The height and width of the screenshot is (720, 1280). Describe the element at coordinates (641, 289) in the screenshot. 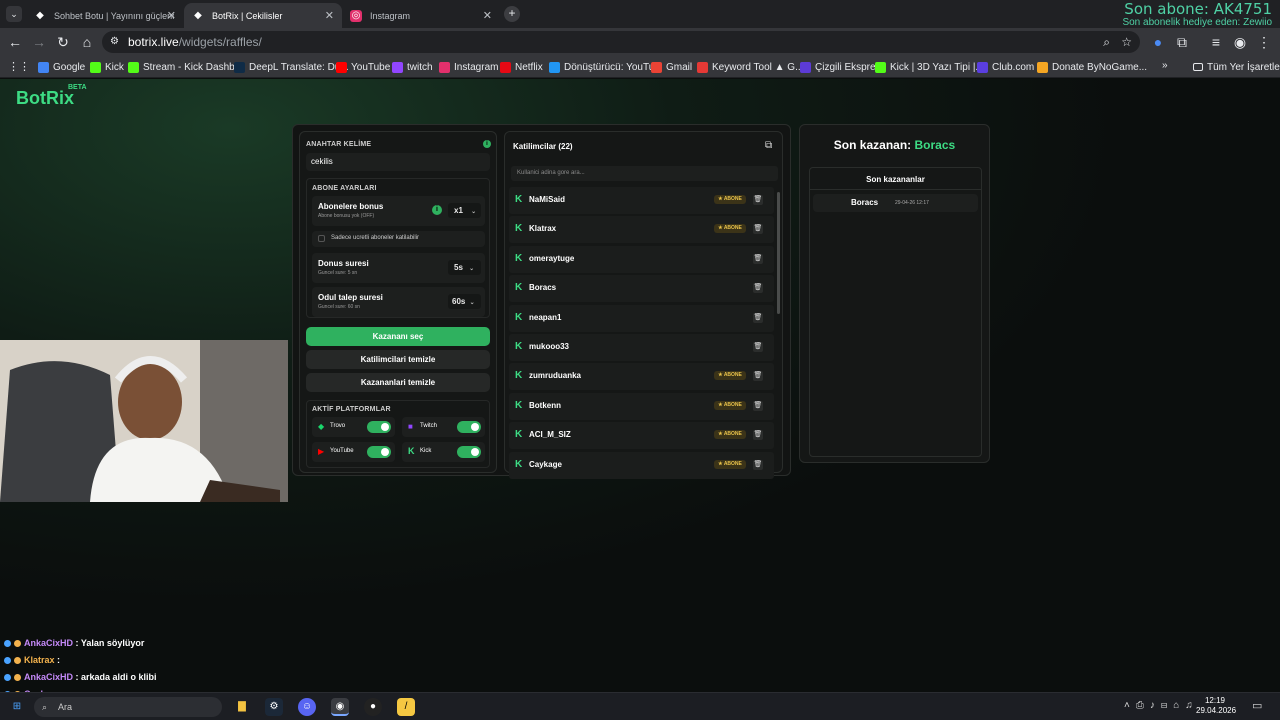

I see `participant-row: K Boracs 🗑` at that location.